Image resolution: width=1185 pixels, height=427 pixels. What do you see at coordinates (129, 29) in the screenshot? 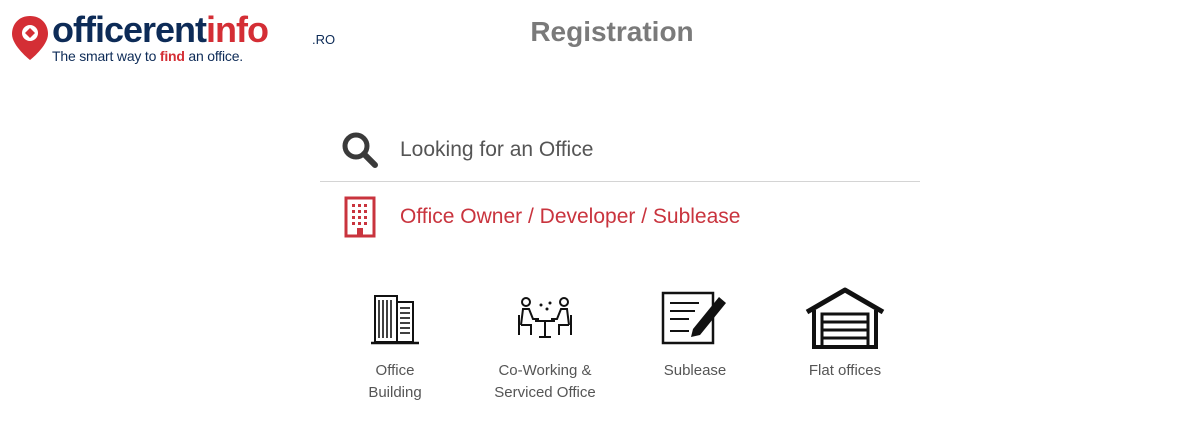
I see `logo-word-main: officerent` at bounding box center [129, 29].